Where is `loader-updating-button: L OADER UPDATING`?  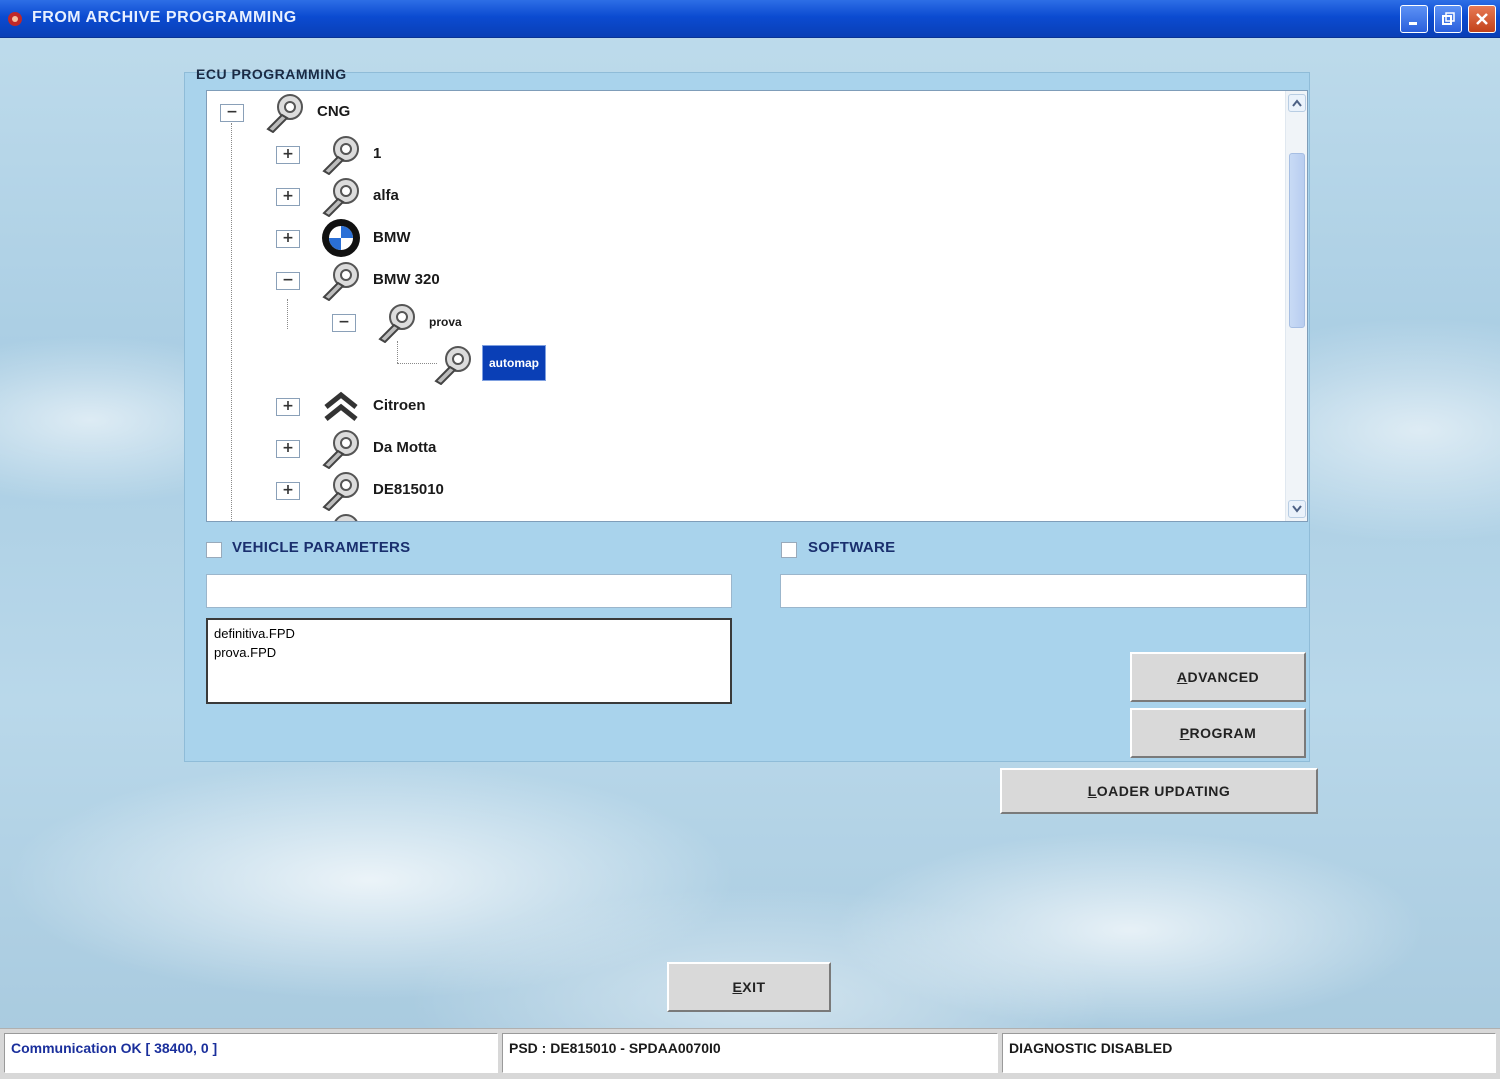 loader-updating-button: L OADER UPDATING is located at coordinates (1159, 791).